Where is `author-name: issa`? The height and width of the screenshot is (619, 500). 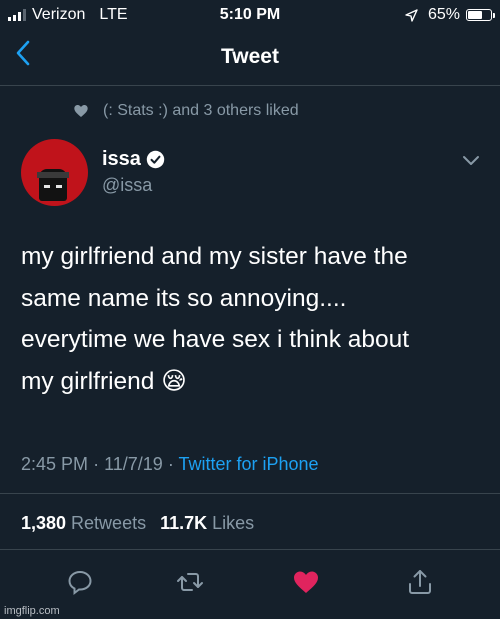 author-name: issa is located at coordinates (121, 159).